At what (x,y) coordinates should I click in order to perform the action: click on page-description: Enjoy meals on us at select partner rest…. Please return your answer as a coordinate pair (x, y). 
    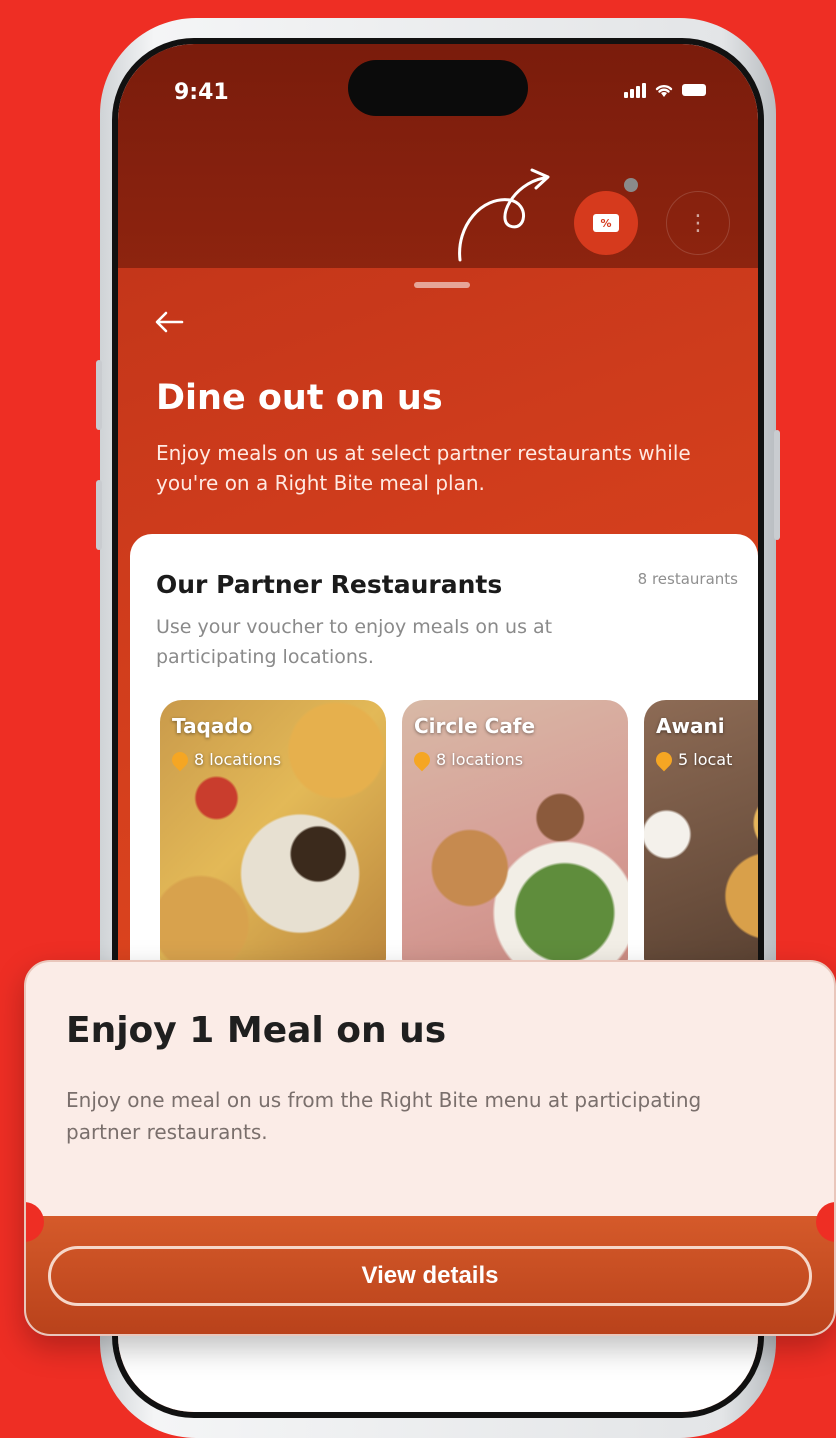
    Looking at the image, I should click on (423, 468).